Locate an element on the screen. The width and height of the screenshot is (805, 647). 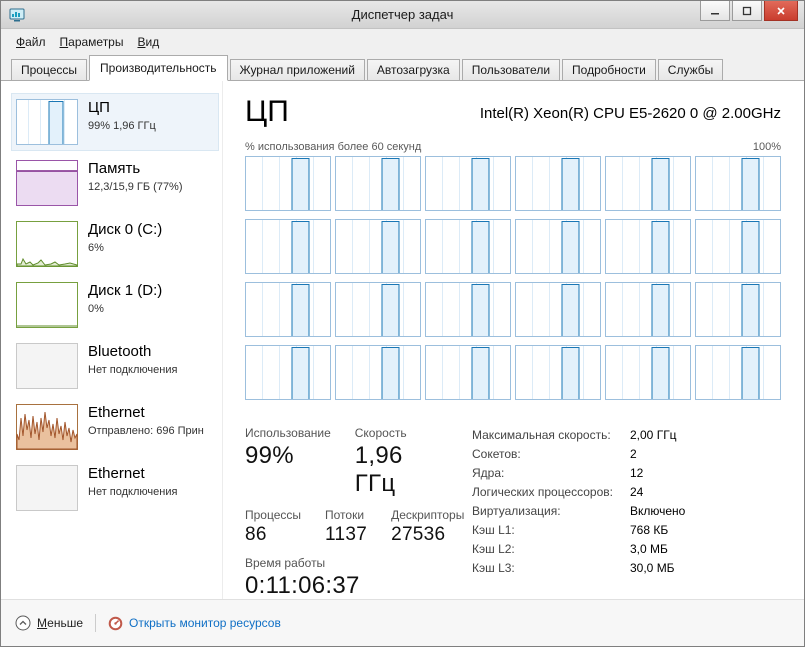
close-button is located at coordinates (781, 11).